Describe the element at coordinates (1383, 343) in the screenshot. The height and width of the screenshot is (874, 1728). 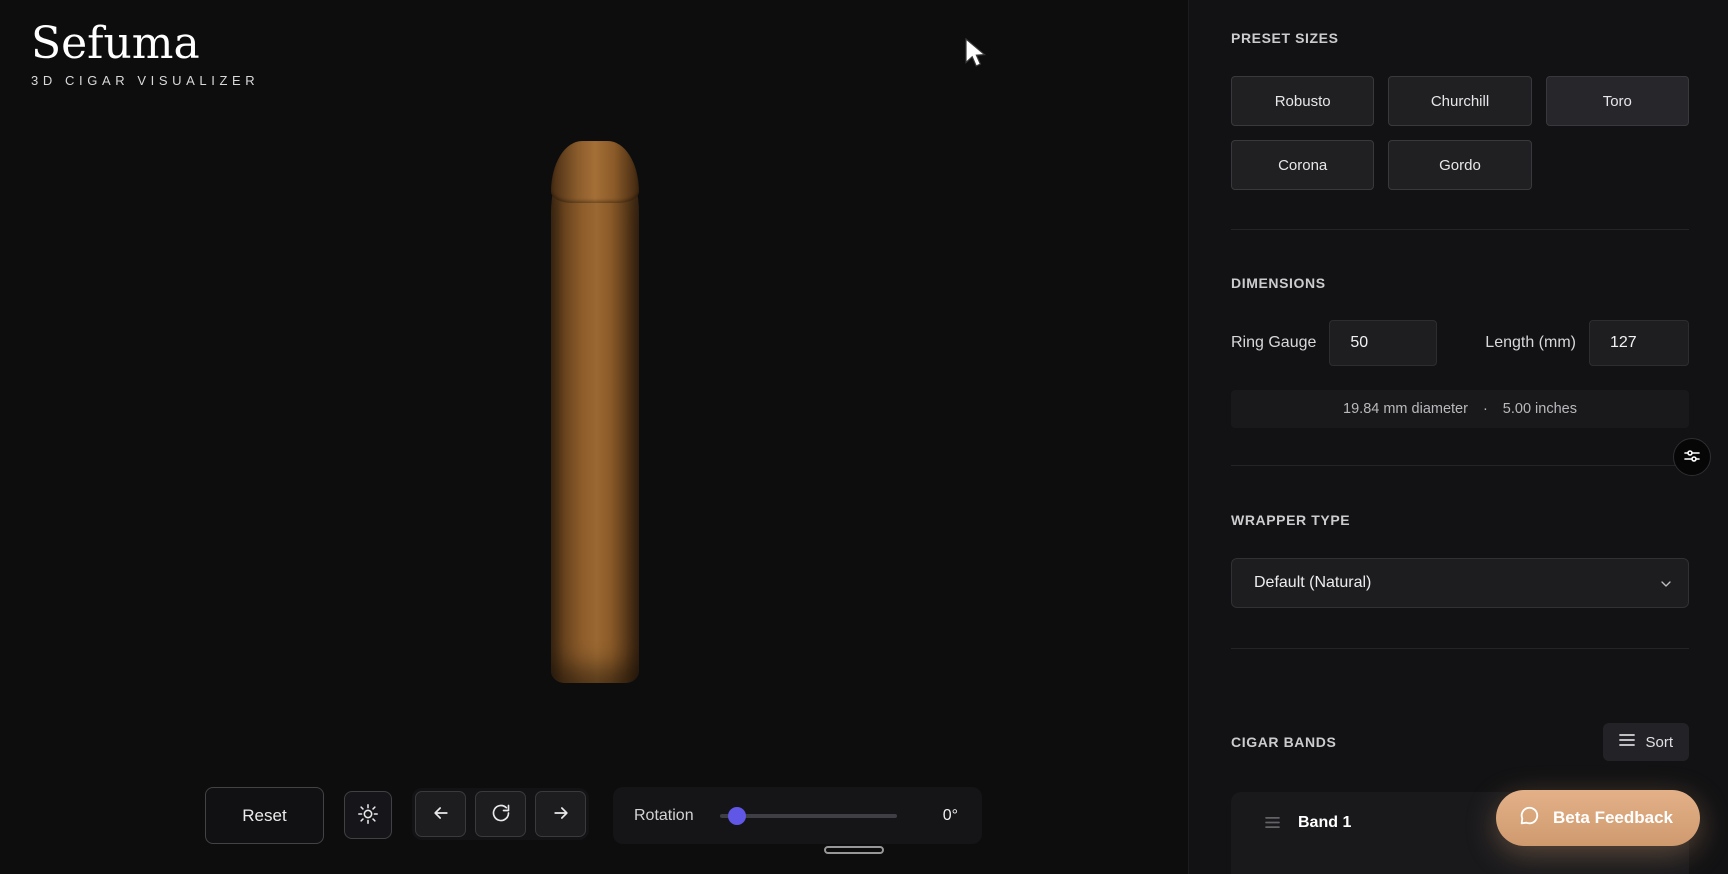
I see `ring-gauge-input` at that location.